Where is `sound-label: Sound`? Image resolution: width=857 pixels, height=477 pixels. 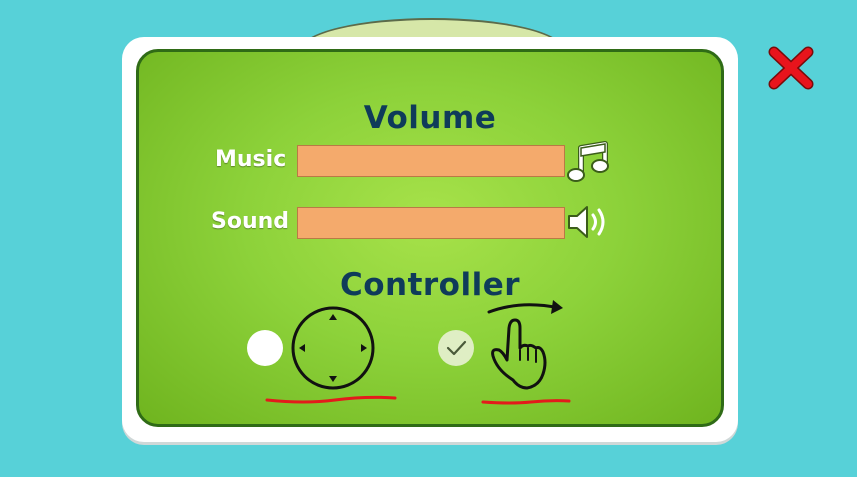
sound-label: Sound is located at coordinates (250, 221).